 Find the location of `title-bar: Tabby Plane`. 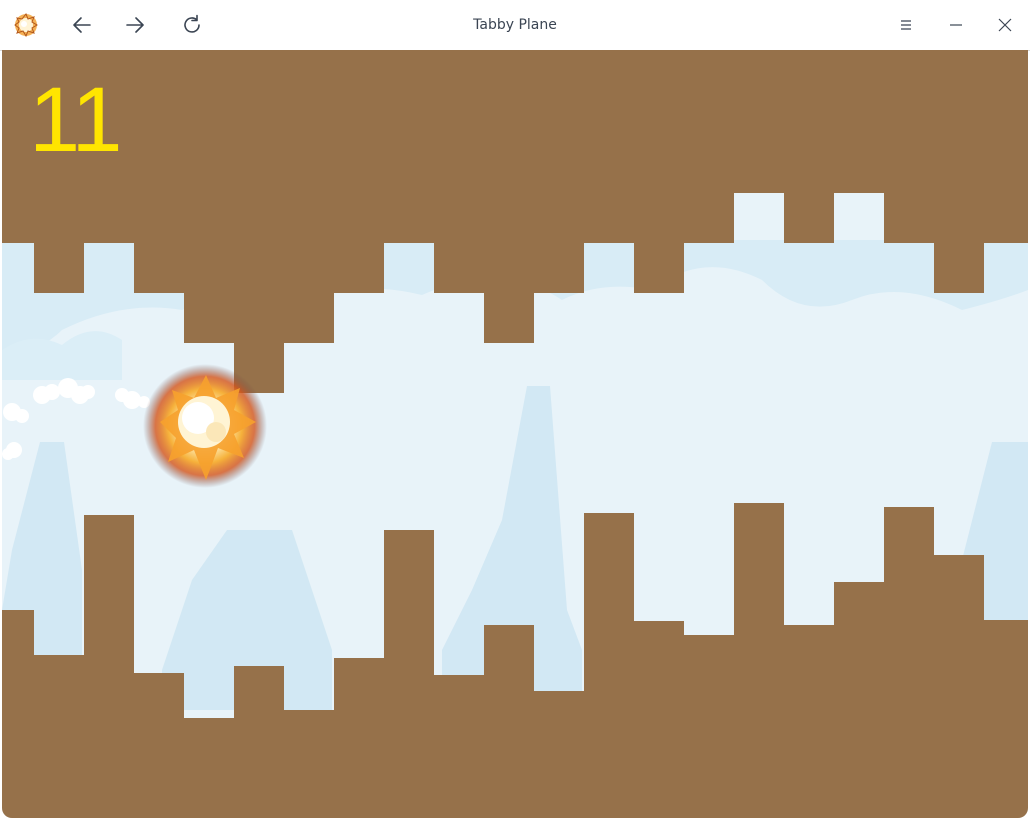

title-bar: Tabby Plane is located at coordinates (515, 25).